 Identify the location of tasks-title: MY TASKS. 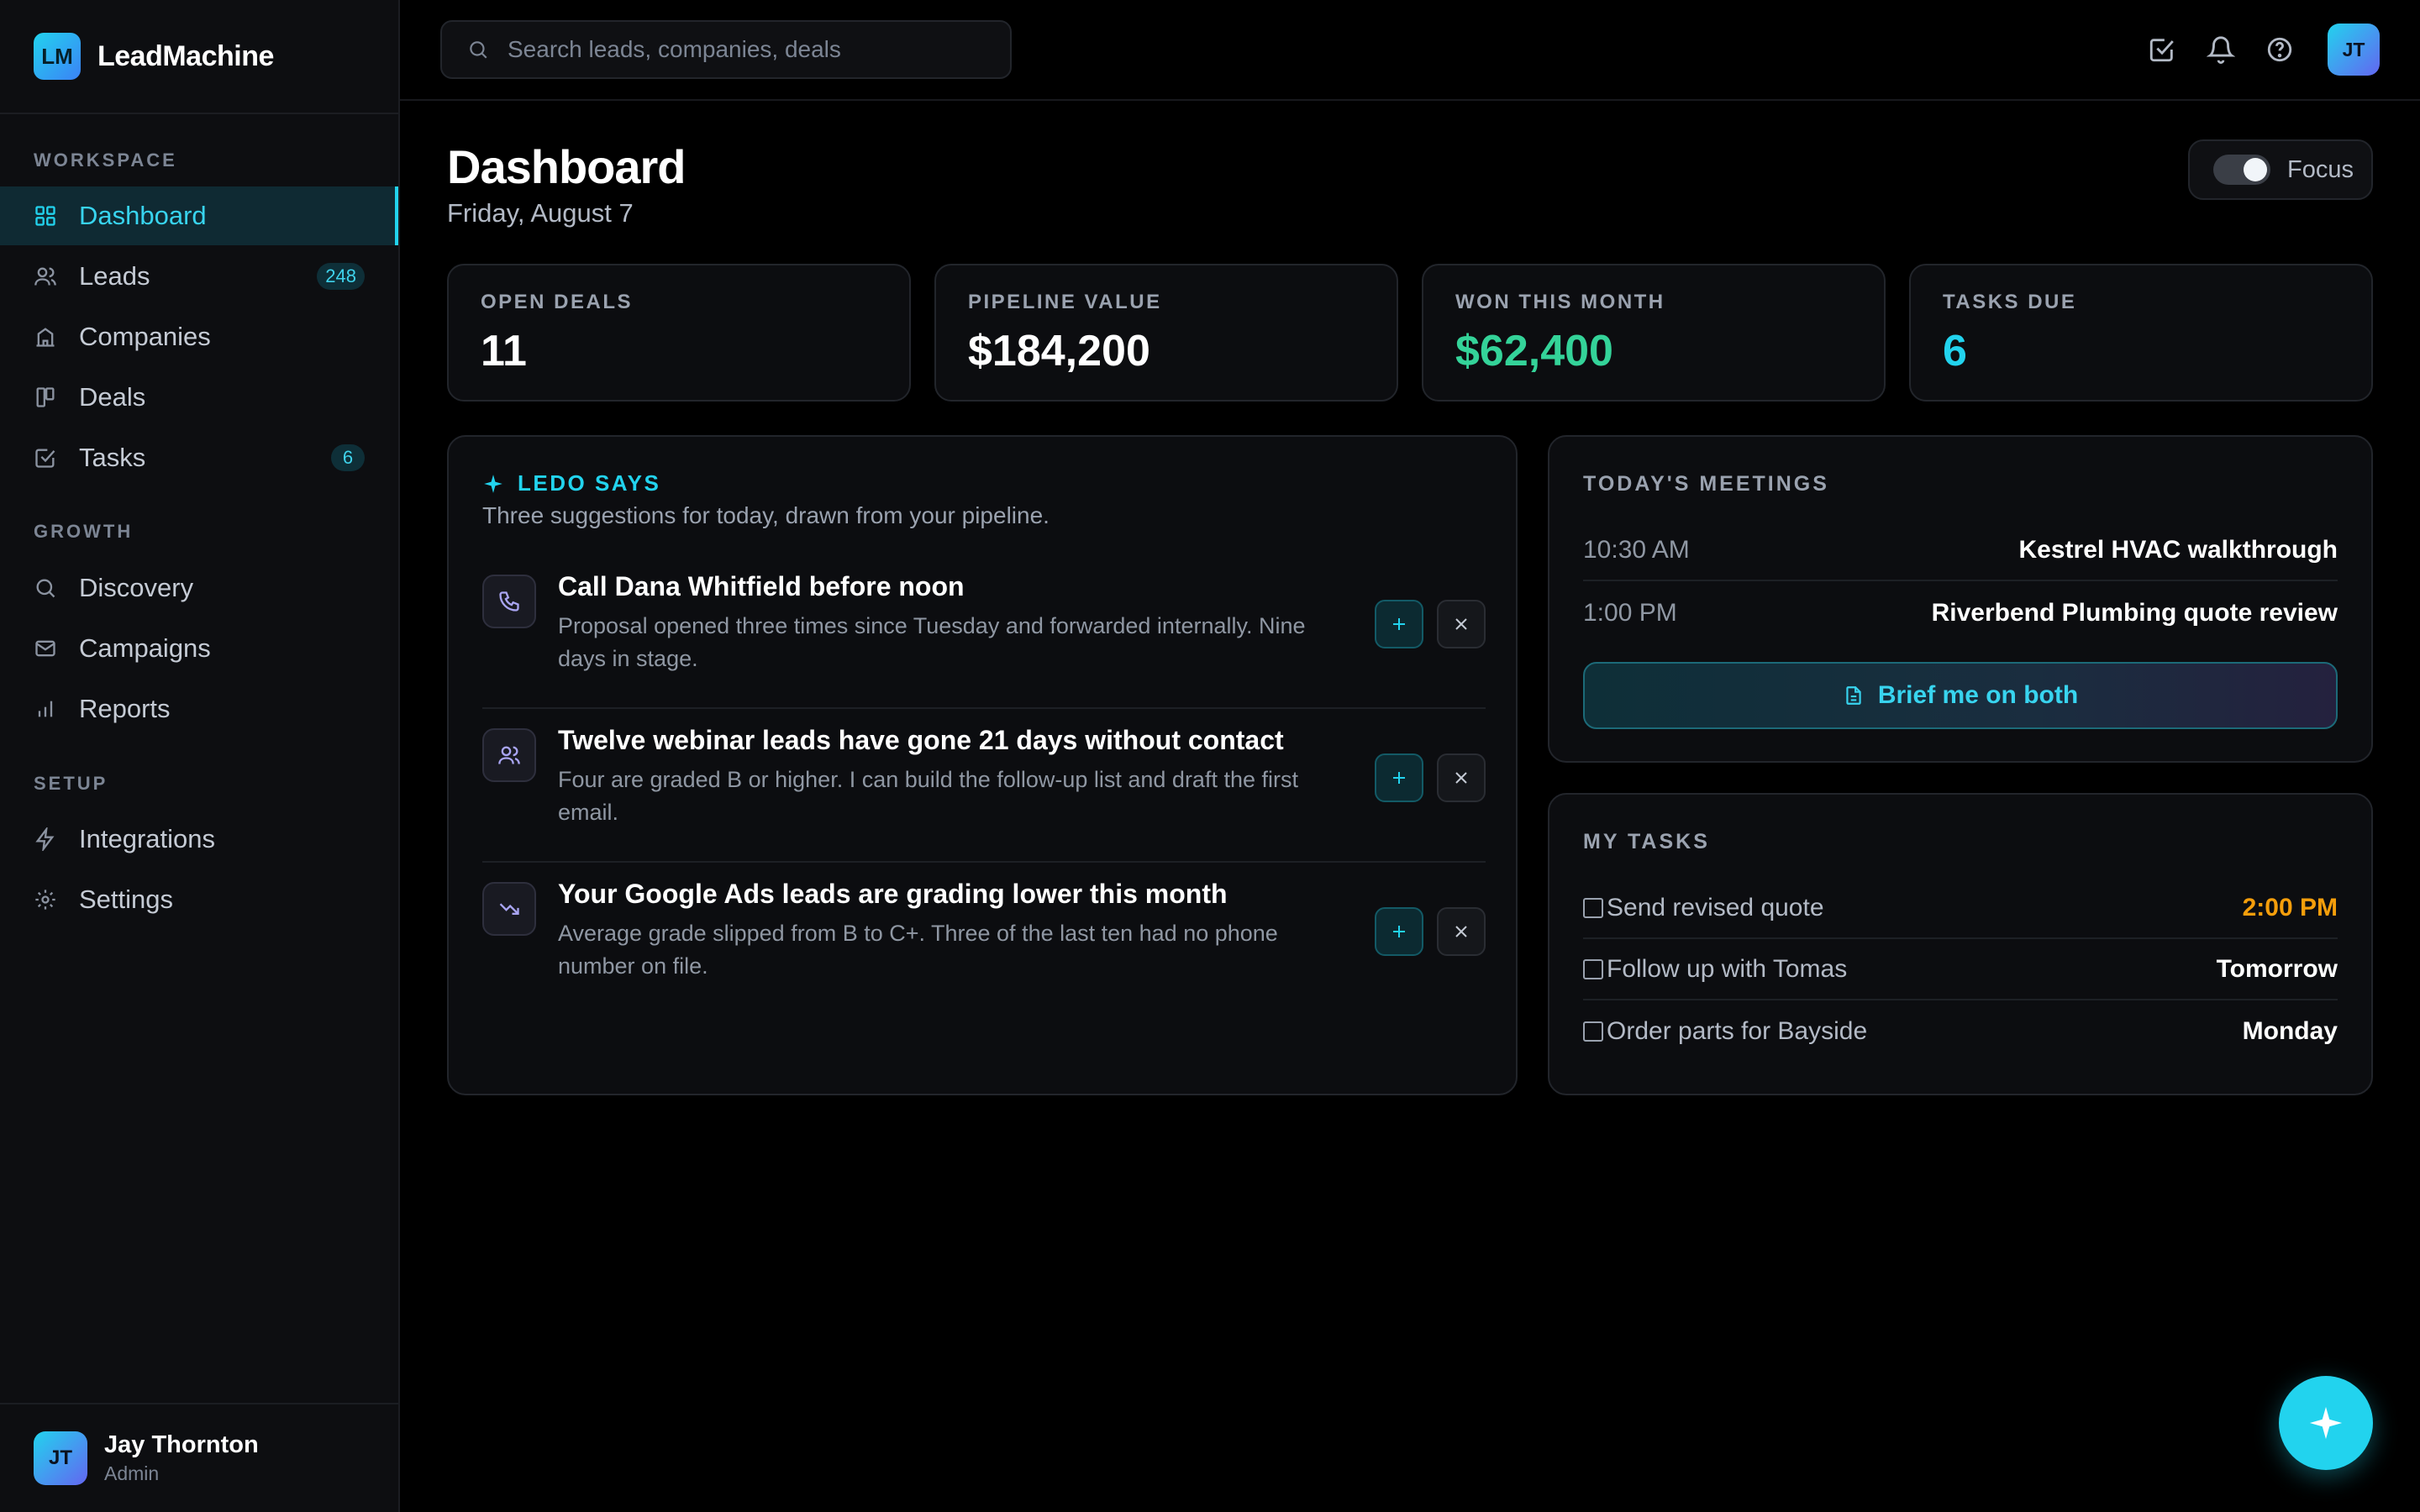
(1647, 841).